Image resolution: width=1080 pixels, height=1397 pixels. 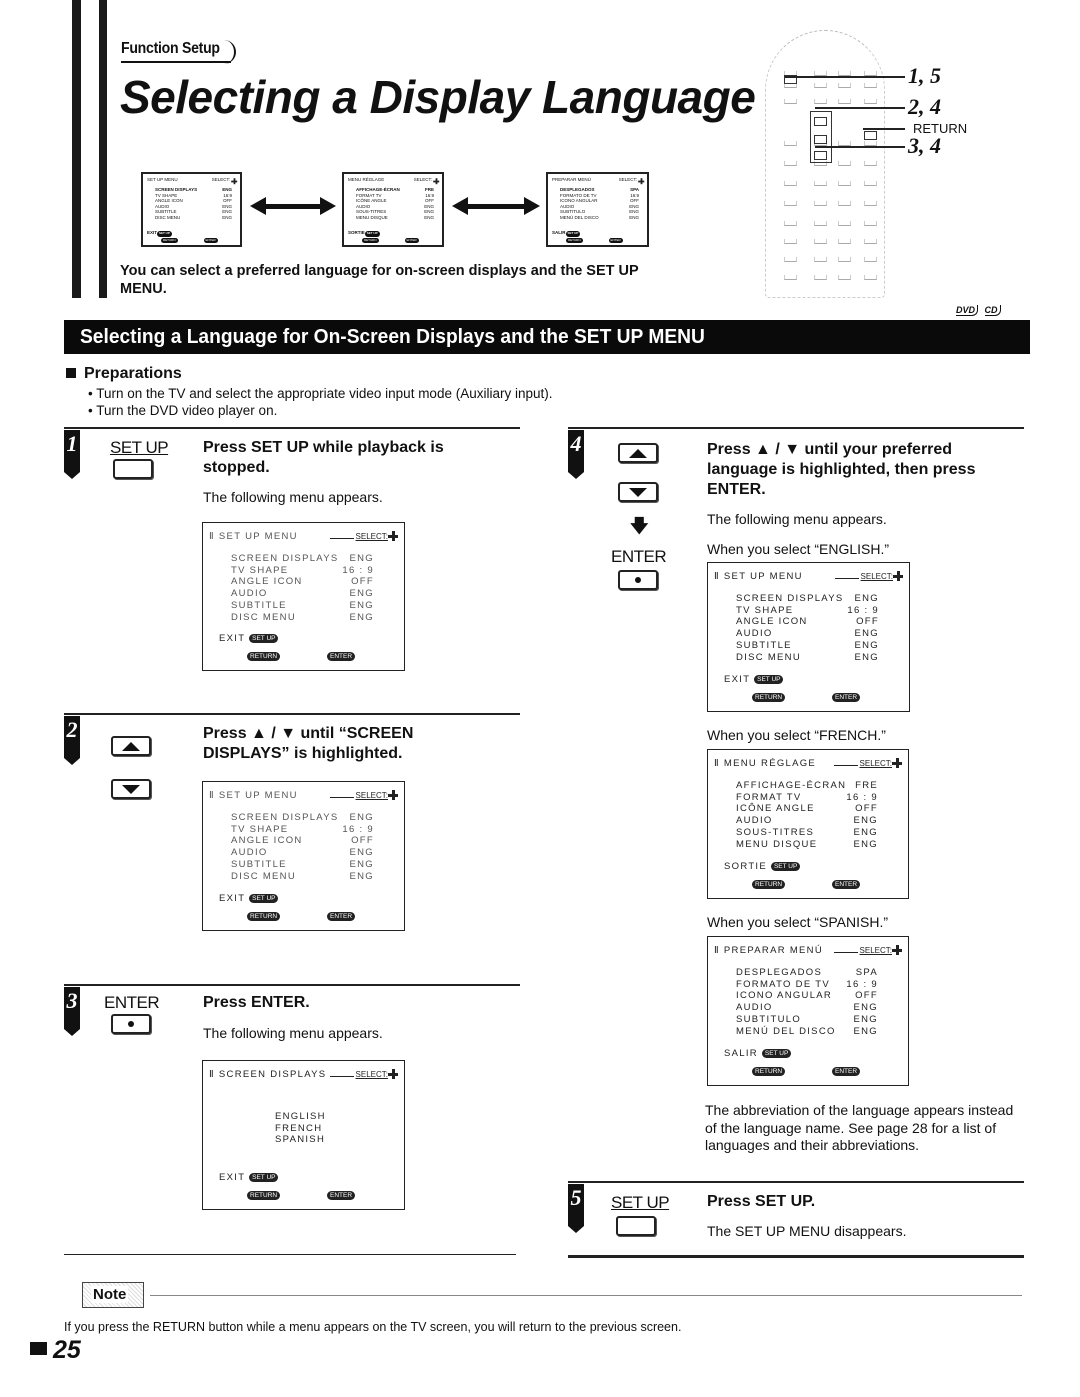 What do you see at coordinates (67, 1350) in the screenshot?
I see `page-number-value: 25` at bounding box center [67, 1350].